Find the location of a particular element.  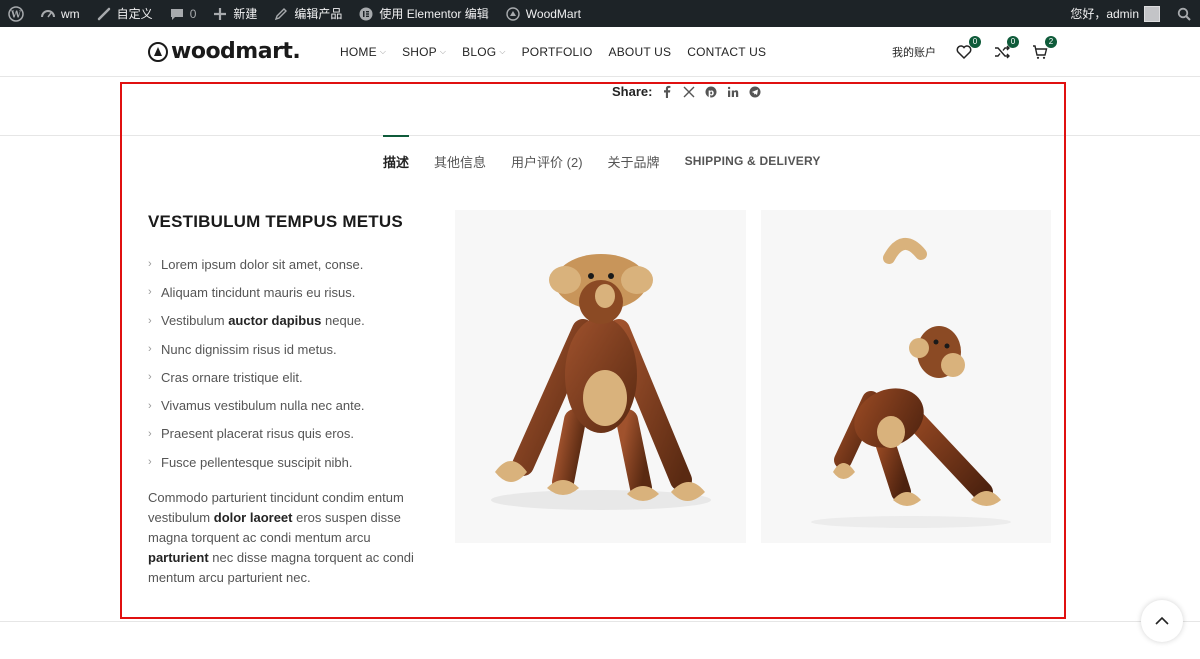

wishlist-count: 0 is located at coordinates (975, 42).